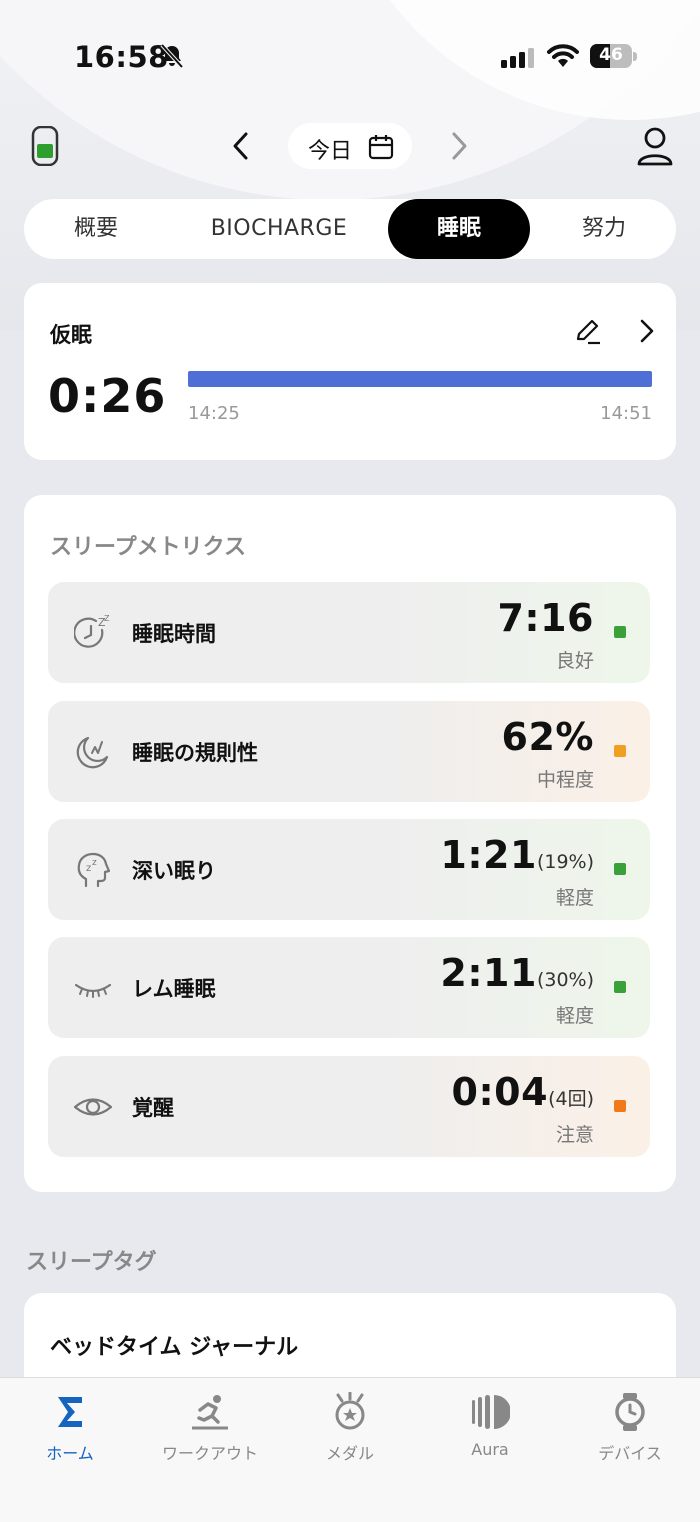 Image resolution: width=700 pixels, height=1522 pixels. I want to click on section-tabs: 概要 BIOCHARGE 睡眠 努力, so click(350, 229).